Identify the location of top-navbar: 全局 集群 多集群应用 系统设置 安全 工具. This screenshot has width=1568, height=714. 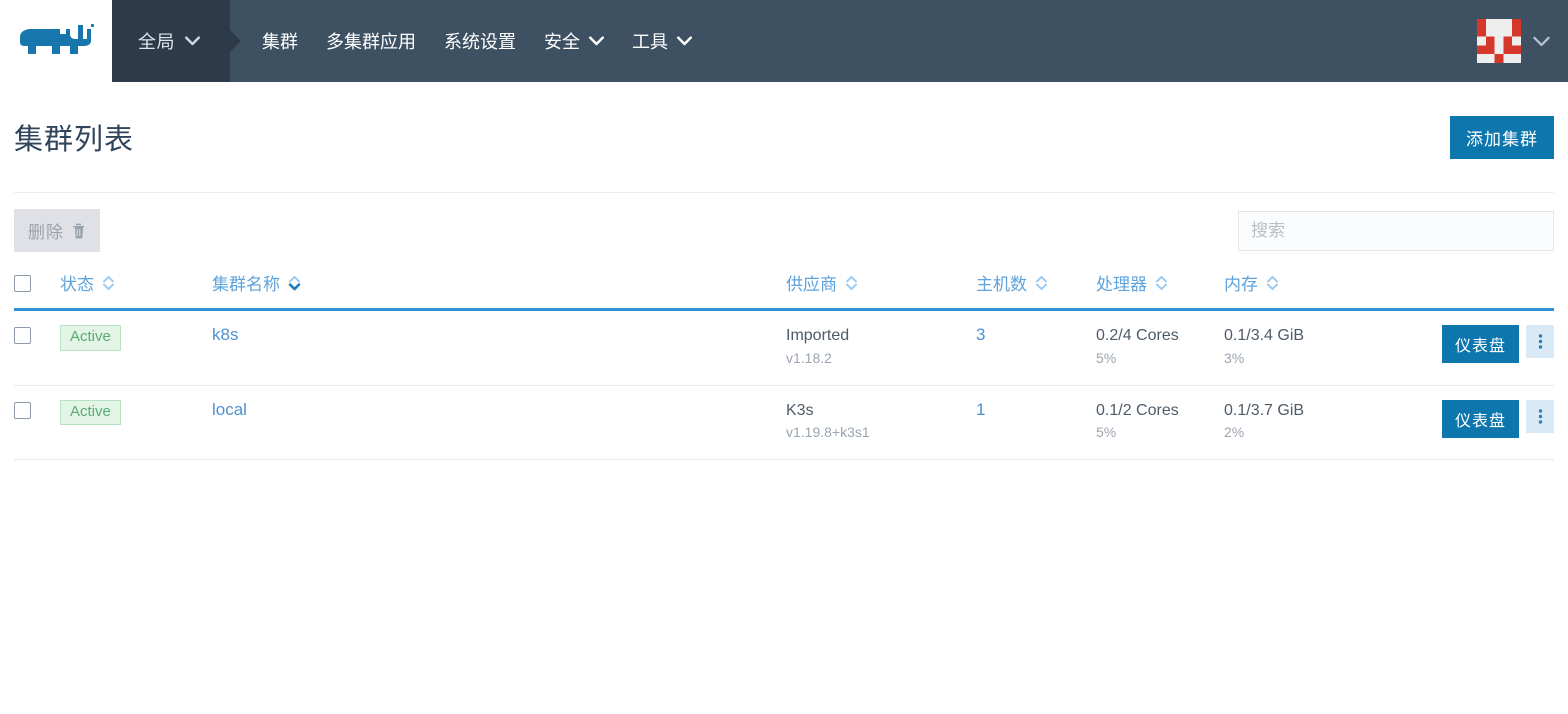
(784, 41).